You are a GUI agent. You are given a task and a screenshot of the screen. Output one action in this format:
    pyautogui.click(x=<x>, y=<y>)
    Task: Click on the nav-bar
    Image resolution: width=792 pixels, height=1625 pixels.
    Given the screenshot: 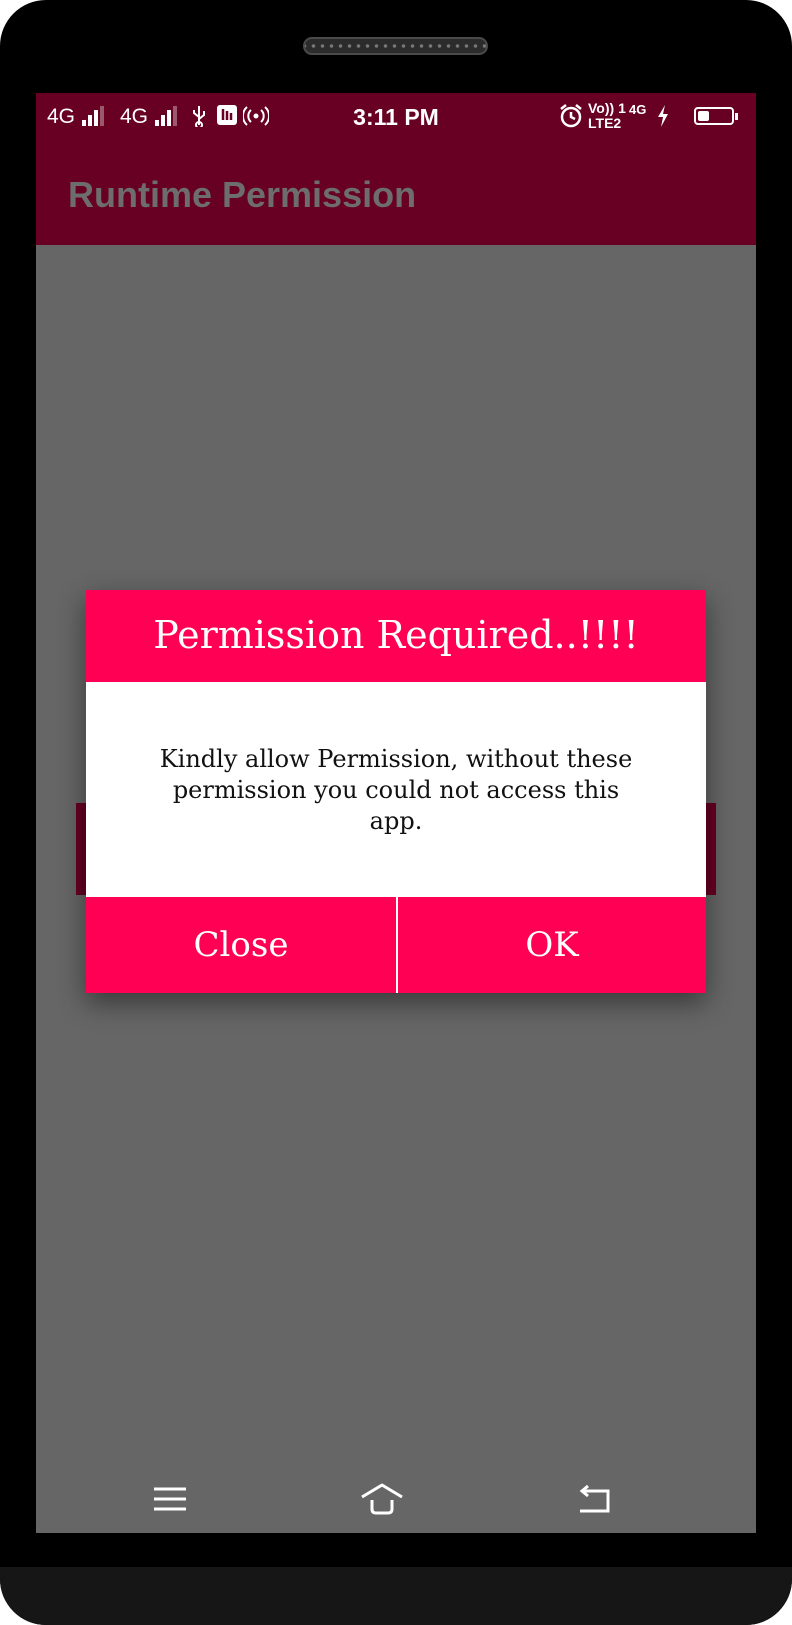 What is the action you would take?
    pyautogui.click(x=396, y=1498)
    